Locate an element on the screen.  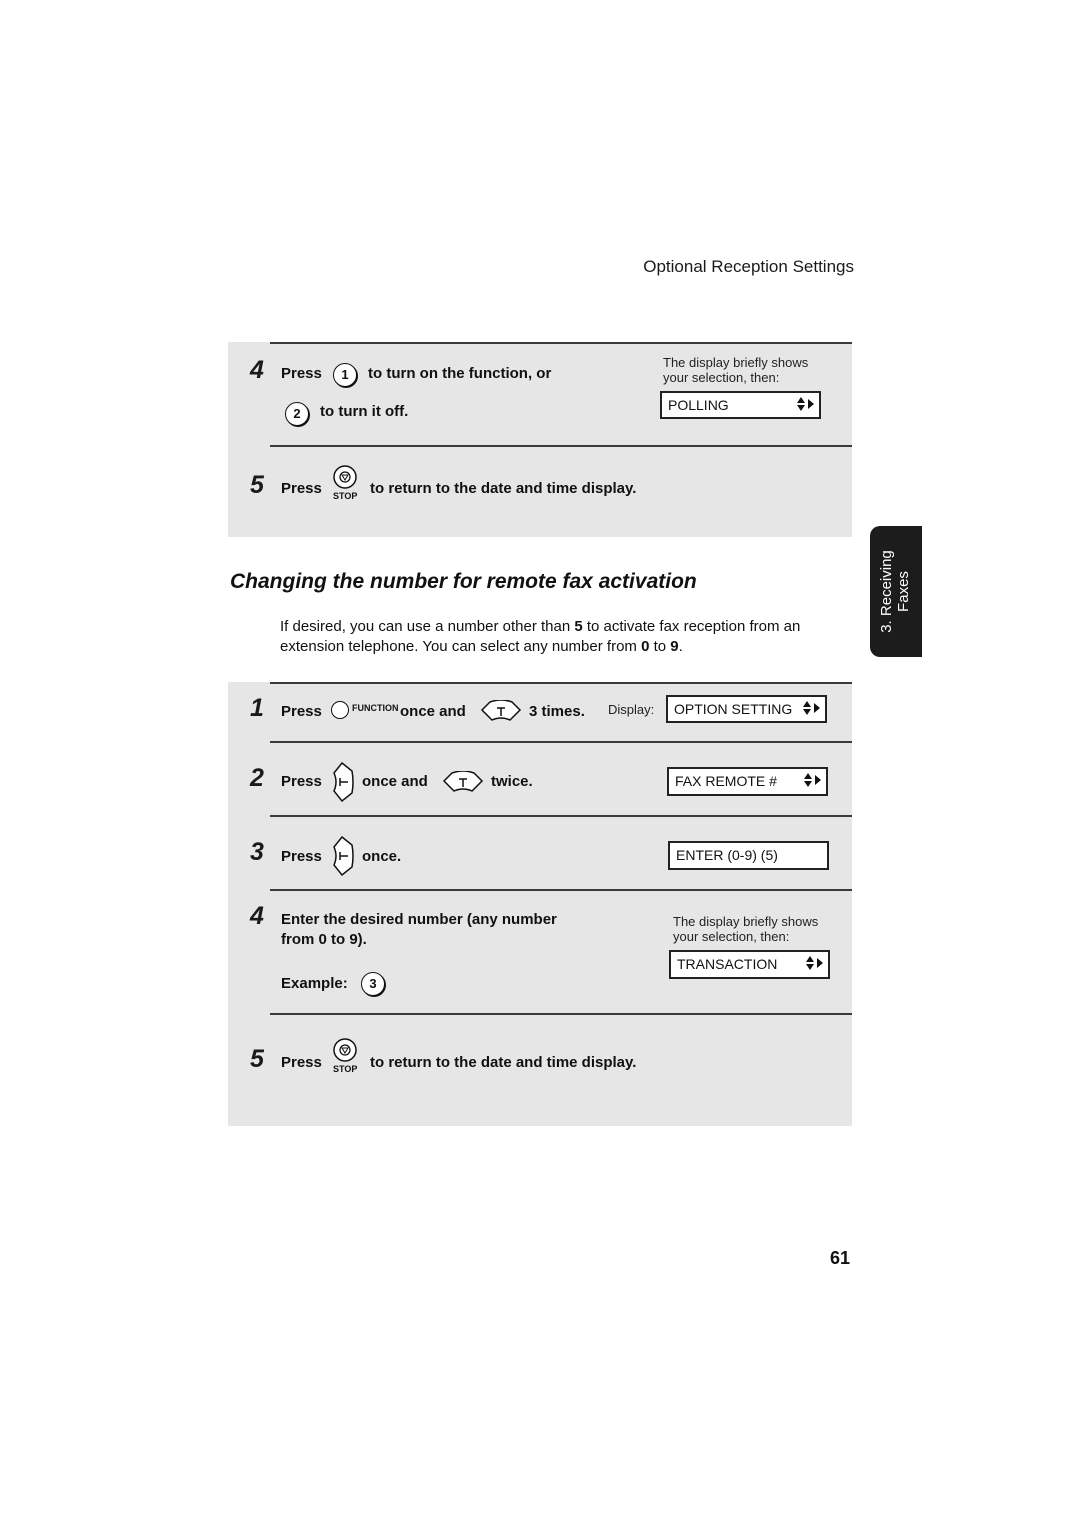
lcd-display: TRANSACTION is located at coordinates (749, 964).